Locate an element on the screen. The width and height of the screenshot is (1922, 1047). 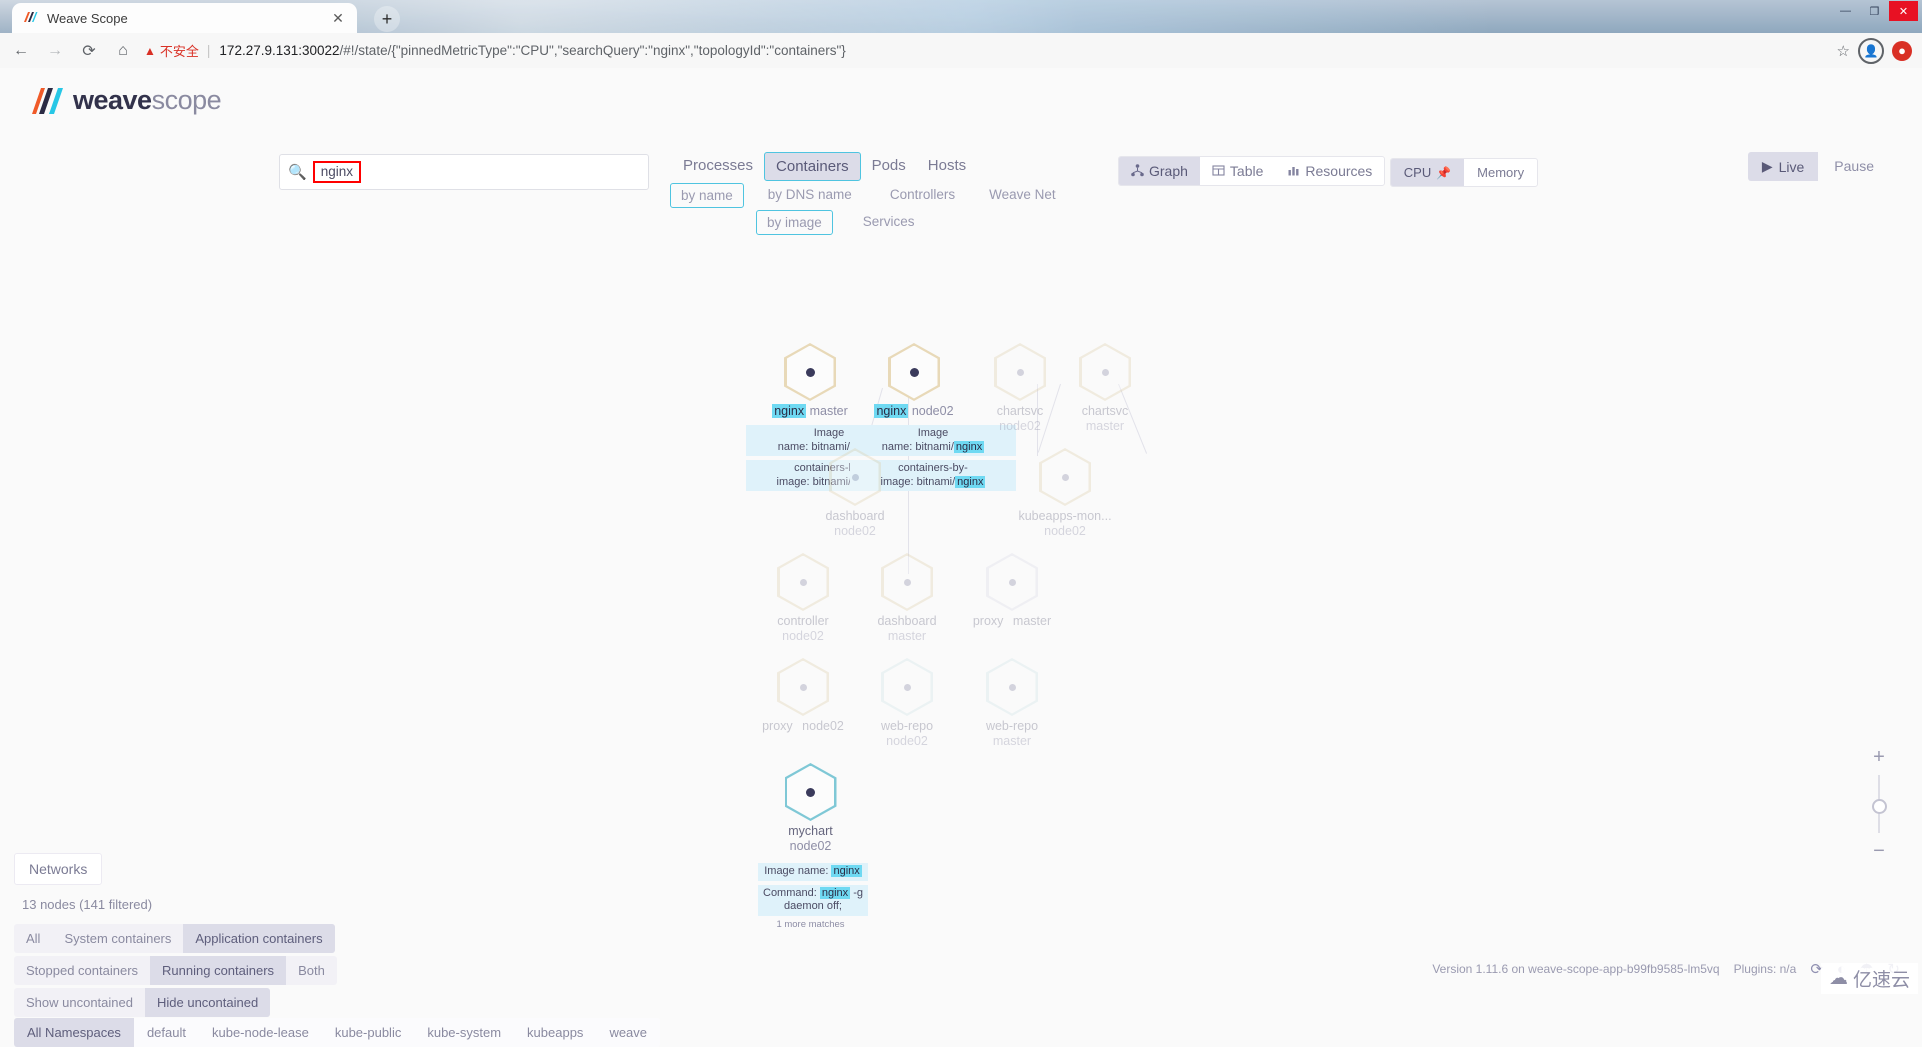
filter-application-containers: Application containers is located at coordinates (259, 938).